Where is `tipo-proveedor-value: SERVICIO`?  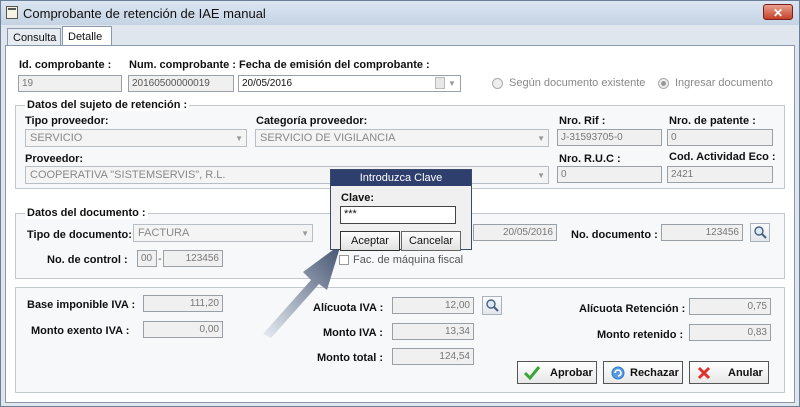
tipo-proveedor-value: SERVICIO is located at coordinates (56, 138).